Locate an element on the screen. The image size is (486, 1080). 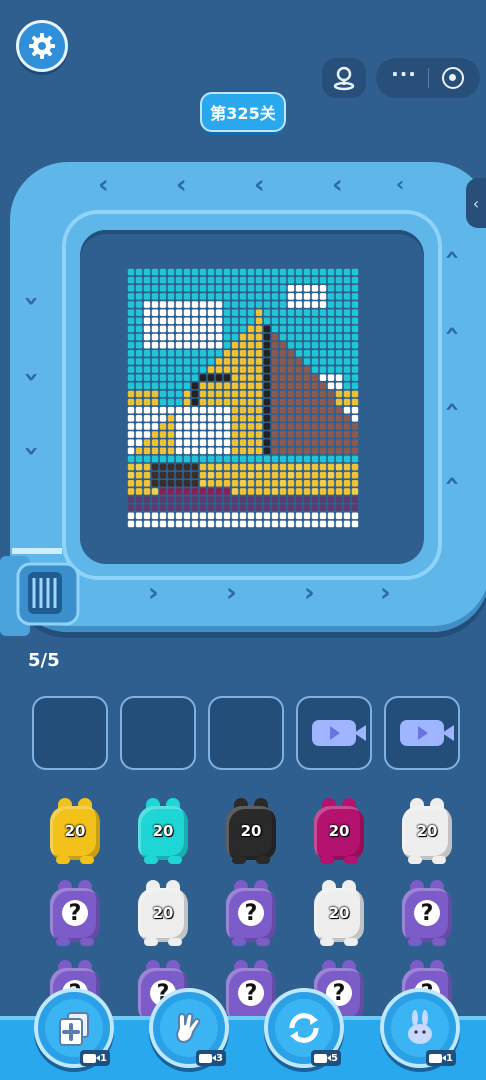
settings-gear-button is located at coordinates (42, 46).